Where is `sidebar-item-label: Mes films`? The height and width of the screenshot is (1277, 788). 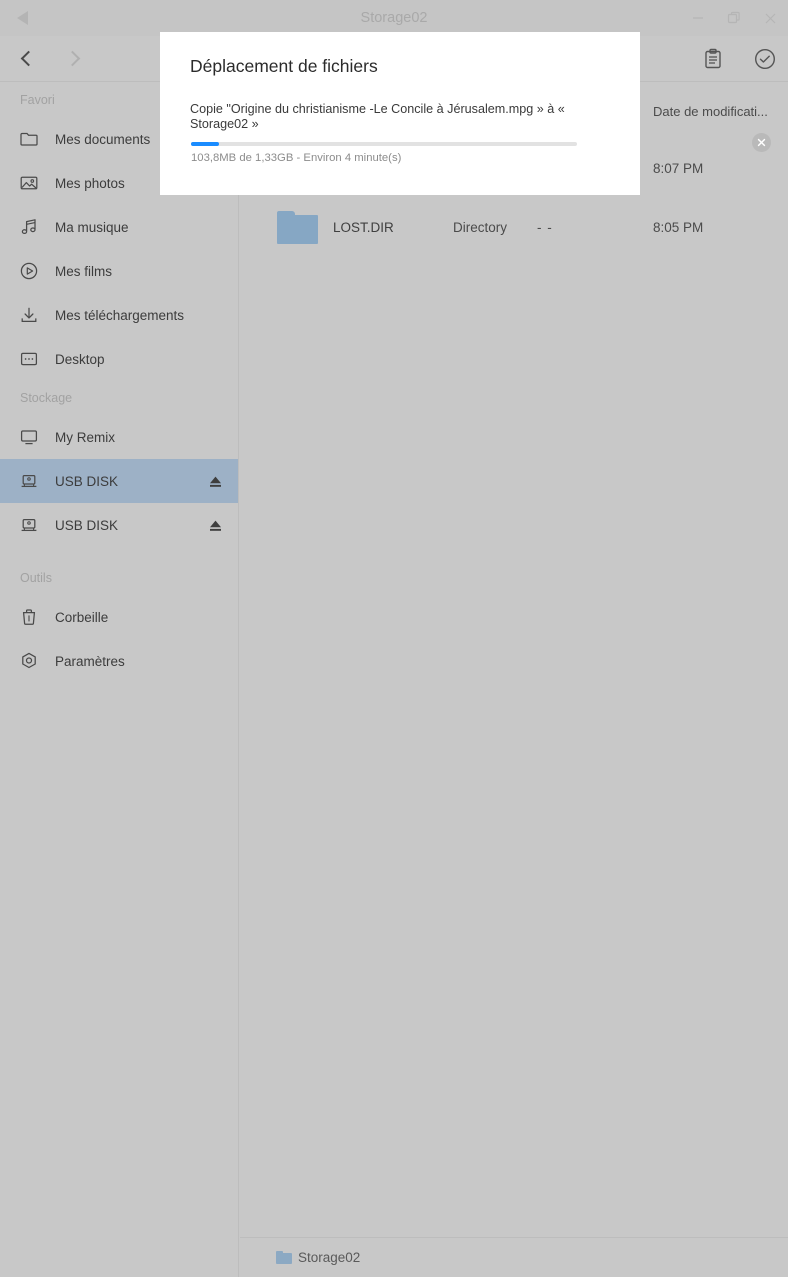
sidebar-item-label: Mes films is located at coordinates (83, 271).